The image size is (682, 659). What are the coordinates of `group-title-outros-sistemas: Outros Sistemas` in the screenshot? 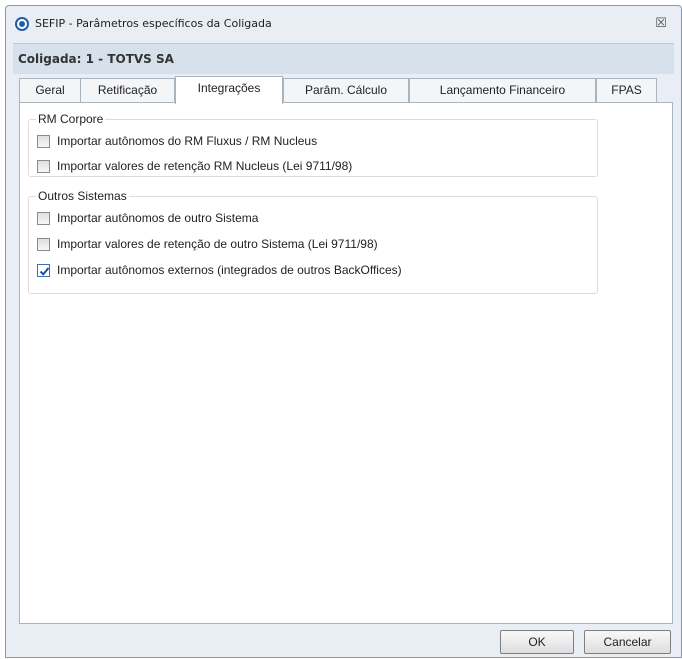 It's located at (82, 196).